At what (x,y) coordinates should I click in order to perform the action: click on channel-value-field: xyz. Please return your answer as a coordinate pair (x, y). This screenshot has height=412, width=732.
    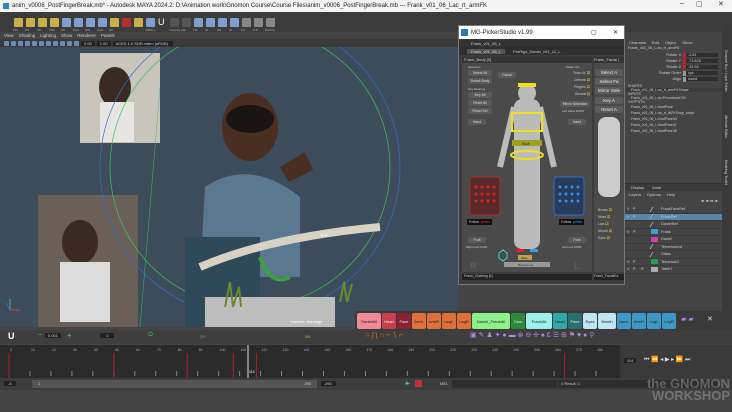
    Looking at the image, I should click on (702, 73).